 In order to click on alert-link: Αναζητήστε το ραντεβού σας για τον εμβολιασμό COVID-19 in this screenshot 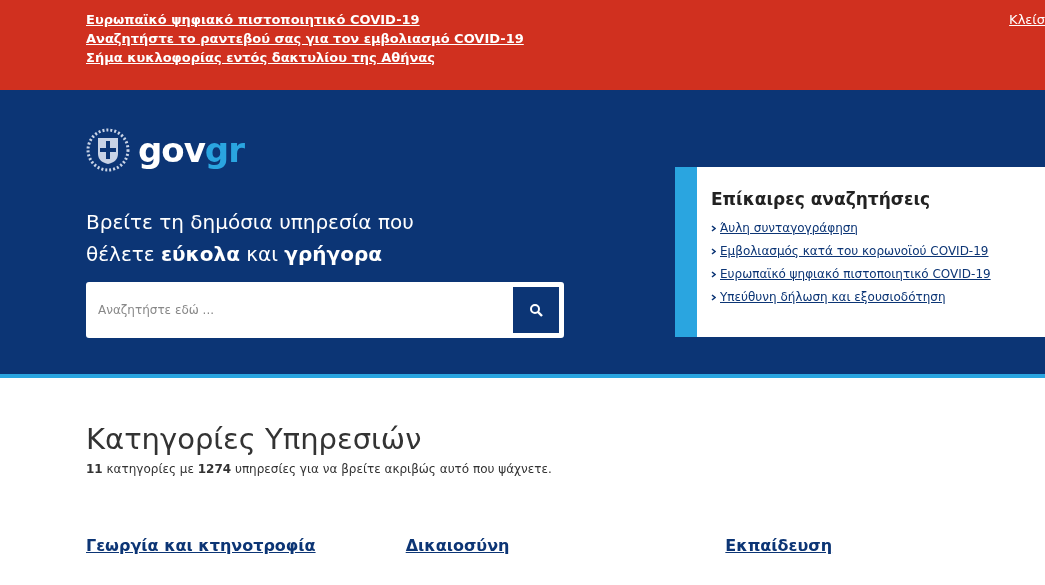, I will do `click(305, 38)`.